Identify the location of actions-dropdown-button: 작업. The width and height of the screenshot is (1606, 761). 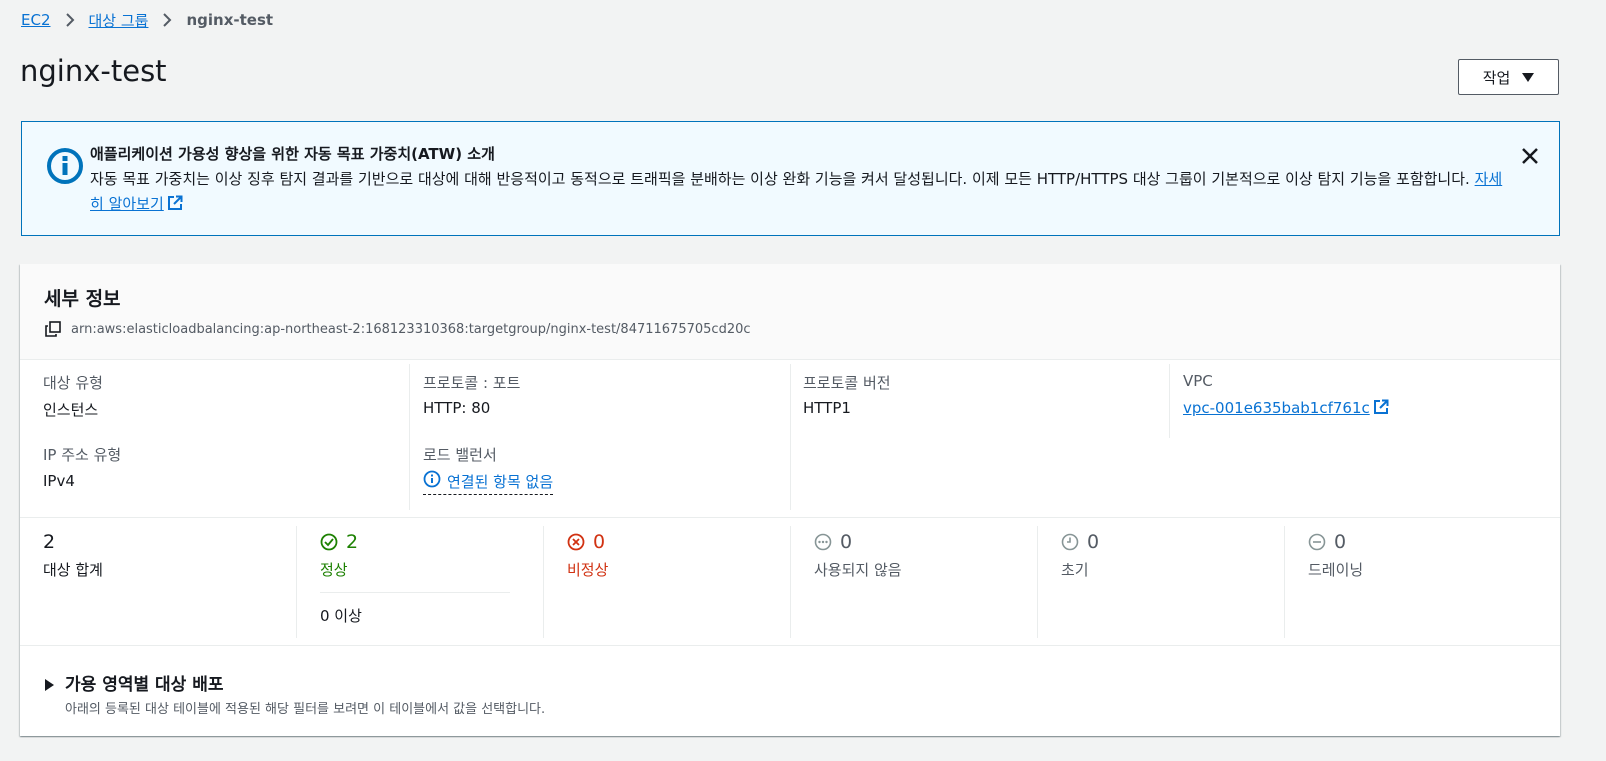
(1508, 77).